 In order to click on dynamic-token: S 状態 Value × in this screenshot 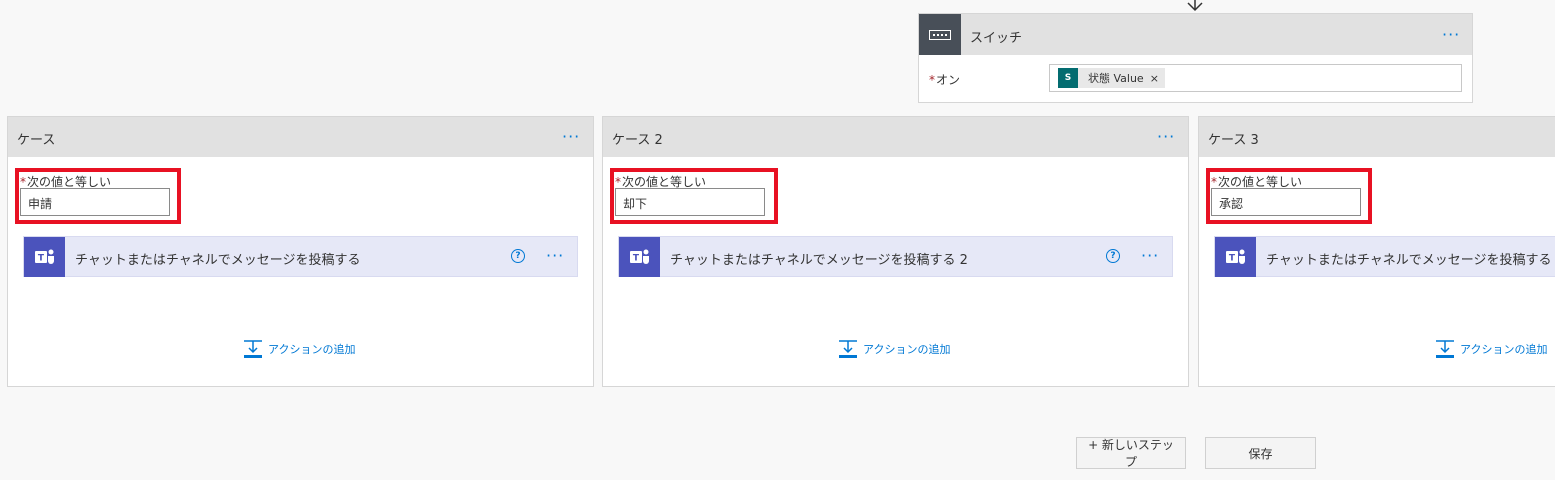, I will do `click(1111, 78)`.